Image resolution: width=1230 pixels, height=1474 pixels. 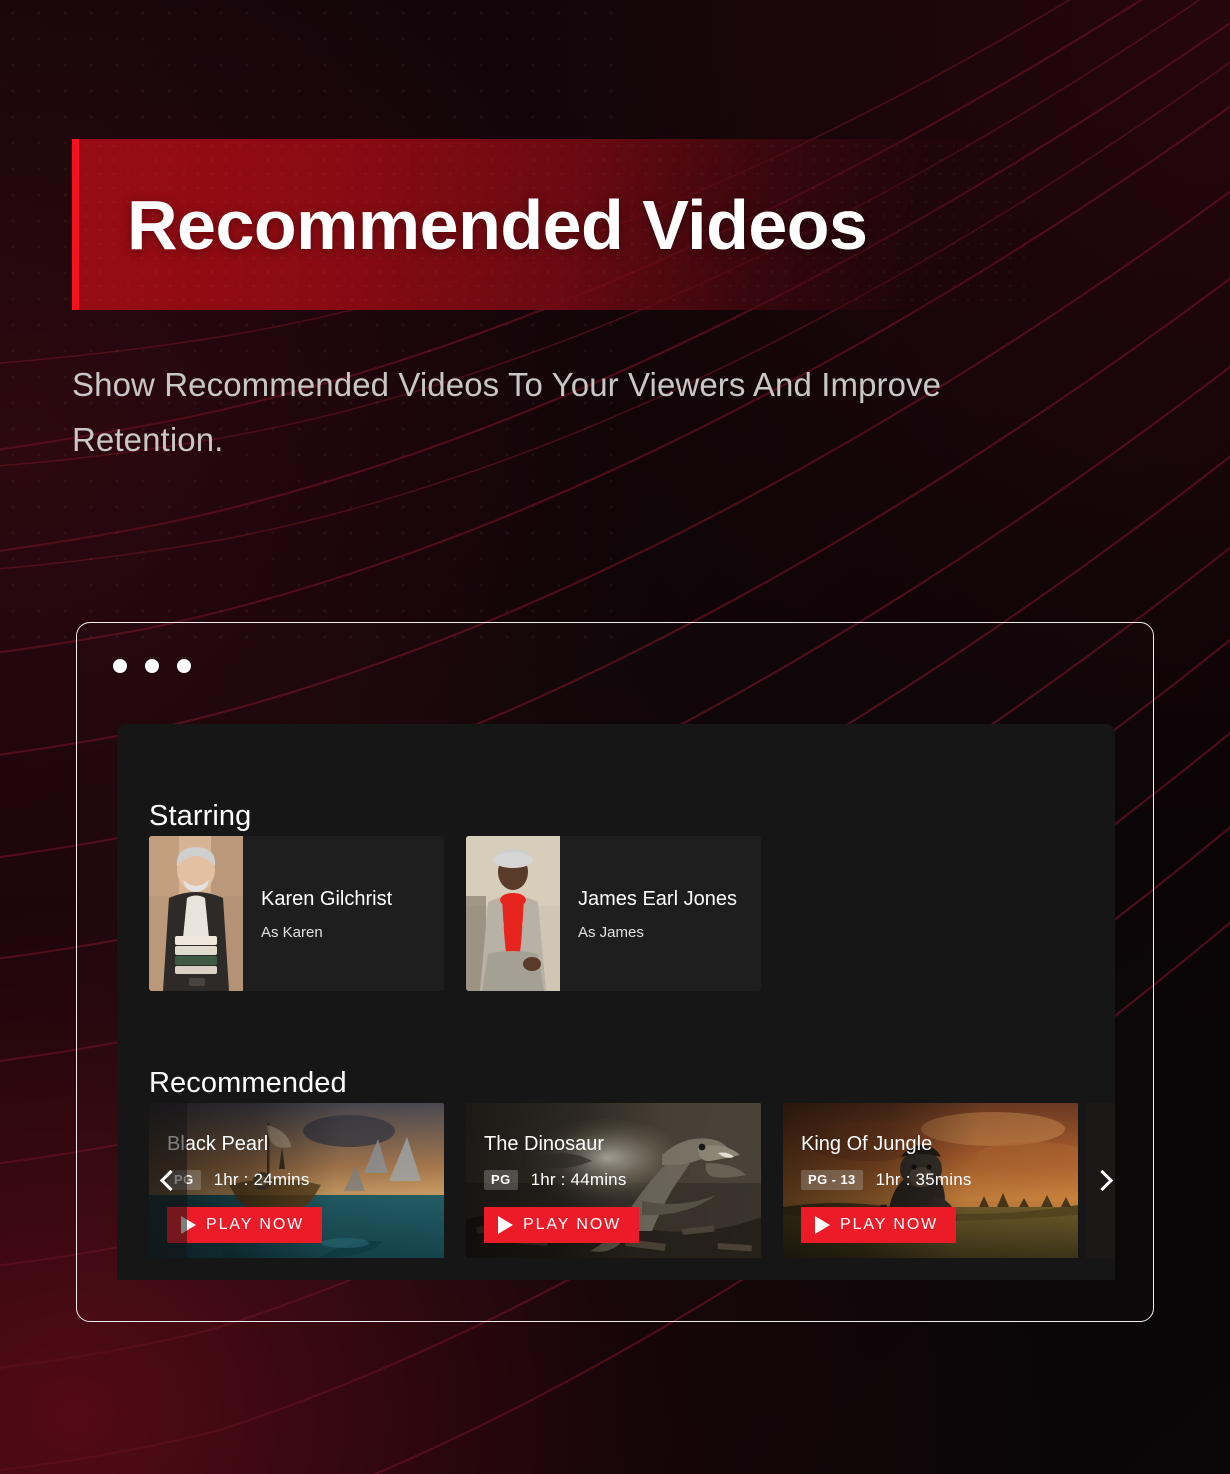 What do you see at coordinates (196, 913) in the screenshot?
I see `cast-photo-karen-gilchrist` at bounding box center [196, 913].